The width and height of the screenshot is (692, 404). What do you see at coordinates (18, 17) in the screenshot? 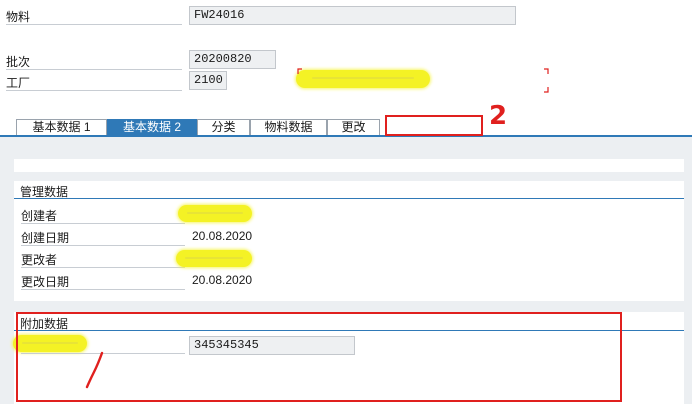
I see `material-label: 物料` at bounding box center [18, 17].